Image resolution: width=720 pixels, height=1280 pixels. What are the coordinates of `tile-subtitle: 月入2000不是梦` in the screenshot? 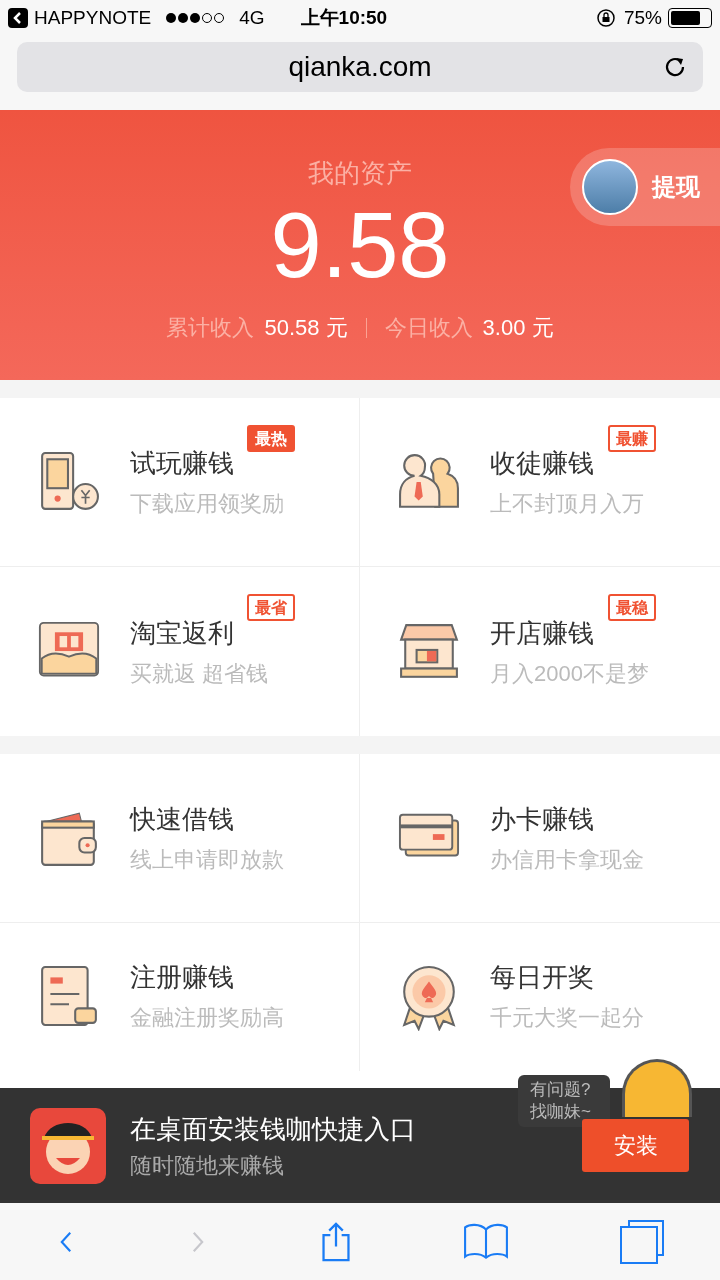 It's located at (569, 673).